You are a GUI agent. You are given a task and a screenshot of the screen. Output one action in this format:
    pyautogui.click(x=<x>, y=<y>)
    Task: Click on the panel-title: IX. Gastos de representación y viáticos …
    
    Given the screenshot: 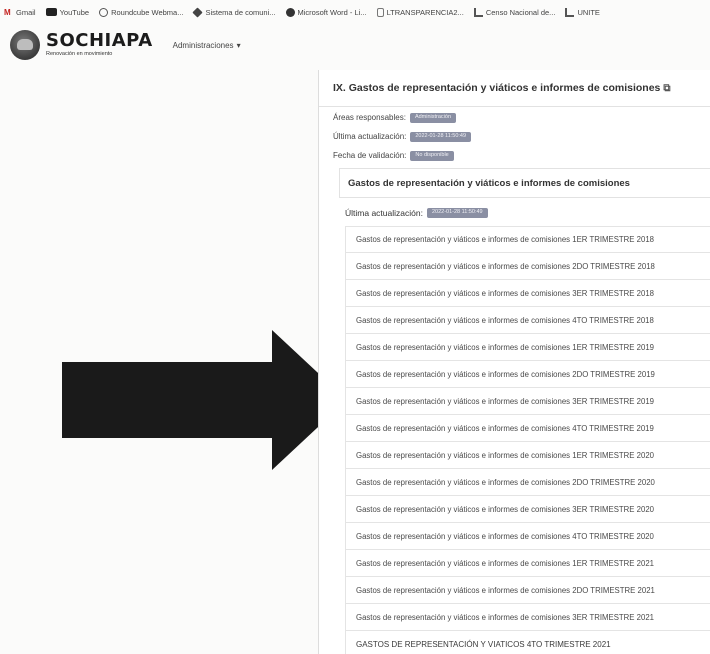 What is the action you would take?
    pyautogui.click(x=502, y=88)
    